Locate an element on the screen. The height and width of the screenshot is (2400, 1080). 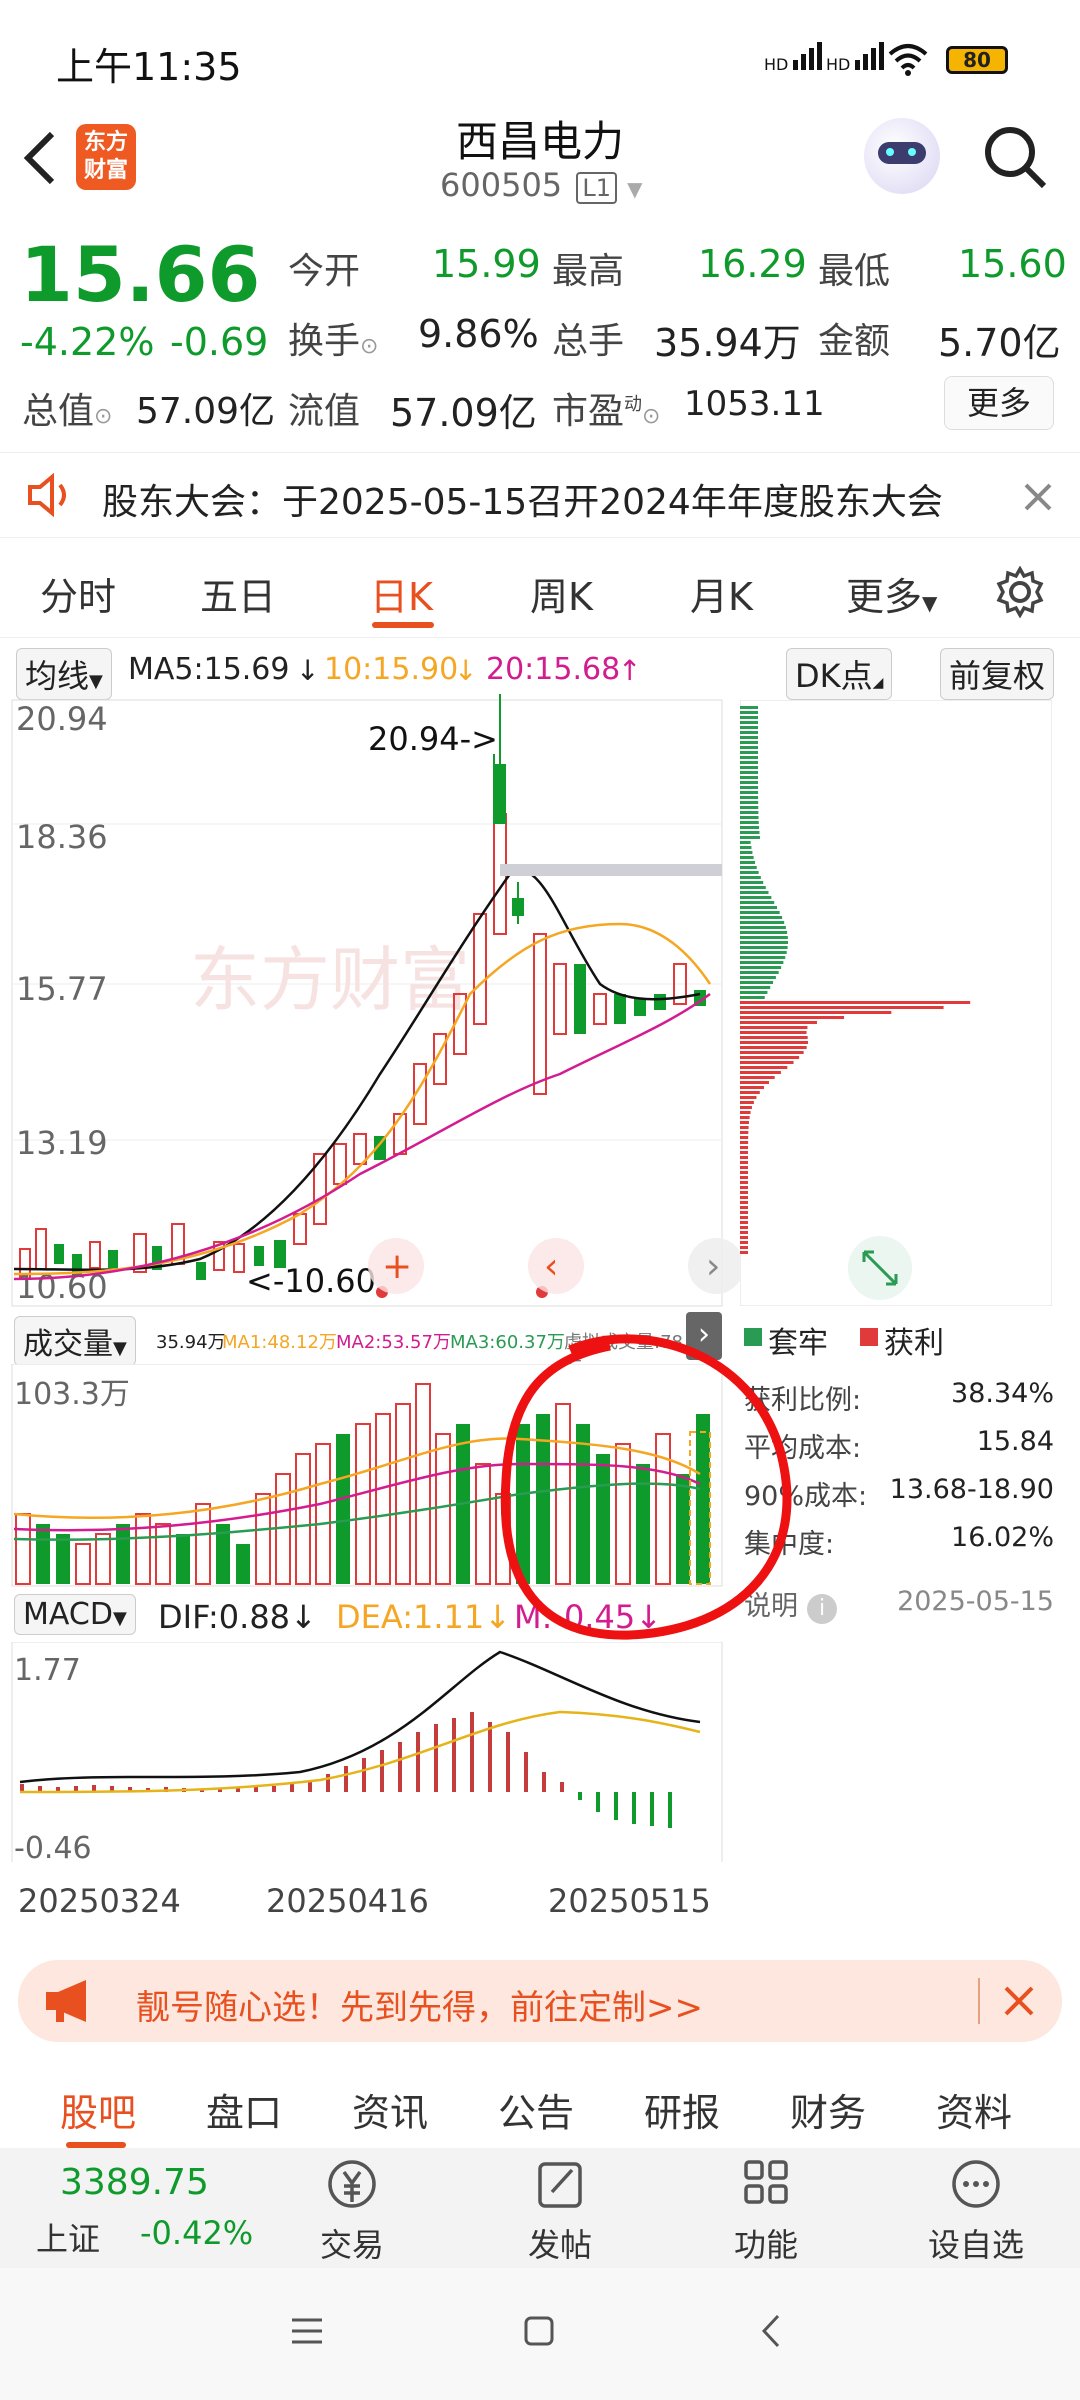
dk-point-toggle: DK点◢ is located at coordinates (839, 674).